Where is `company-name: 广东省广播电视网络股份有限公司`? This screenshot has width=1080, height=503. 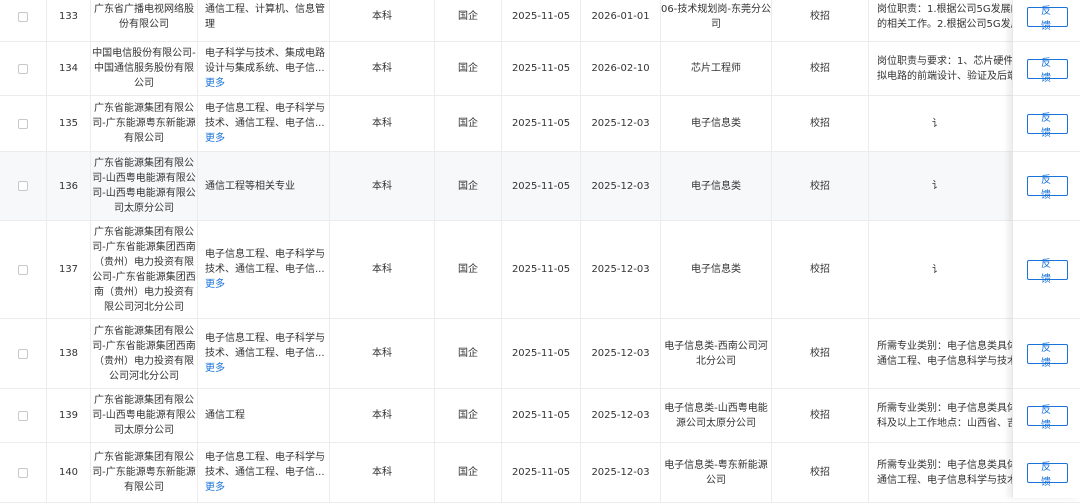
company-name: 广东省广播电视网络股份有限公司 is located at coordinates (144, 20).